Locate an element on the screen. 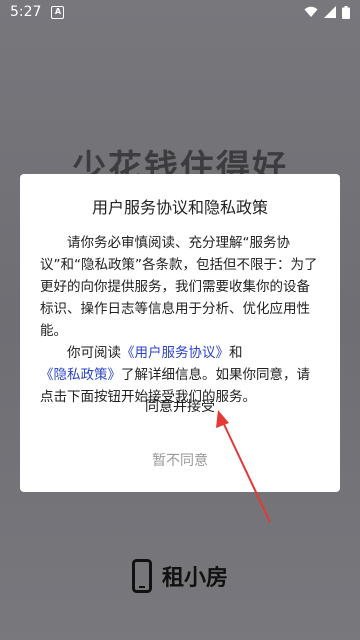 The image size is (360, 640). brand-name: 租小房 is located at coordinates (194, 578).